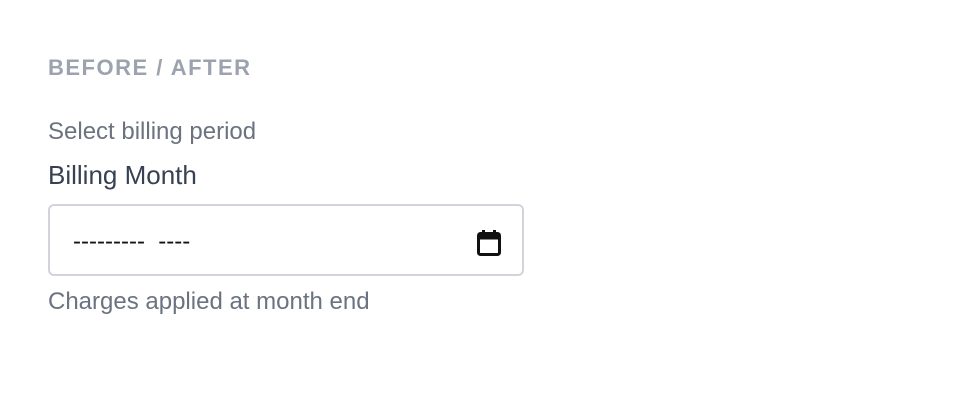 The image size is (960, 406). What do you see at coordinates (489, 243) in the screenshot?
I see `calendar-icon` at bounding box center [489, 243].